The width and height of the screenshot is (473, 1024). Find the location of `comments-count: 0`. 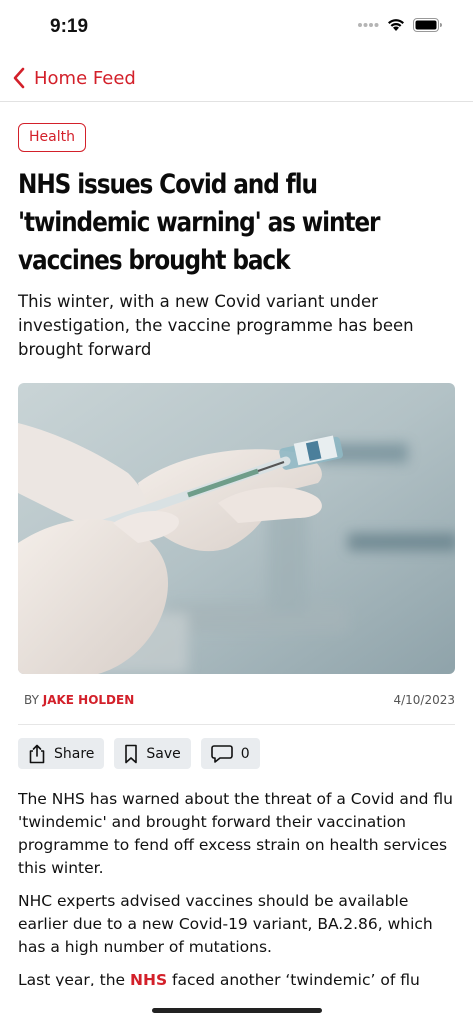

comments-count: 0 is located at coordinates (245, 753).